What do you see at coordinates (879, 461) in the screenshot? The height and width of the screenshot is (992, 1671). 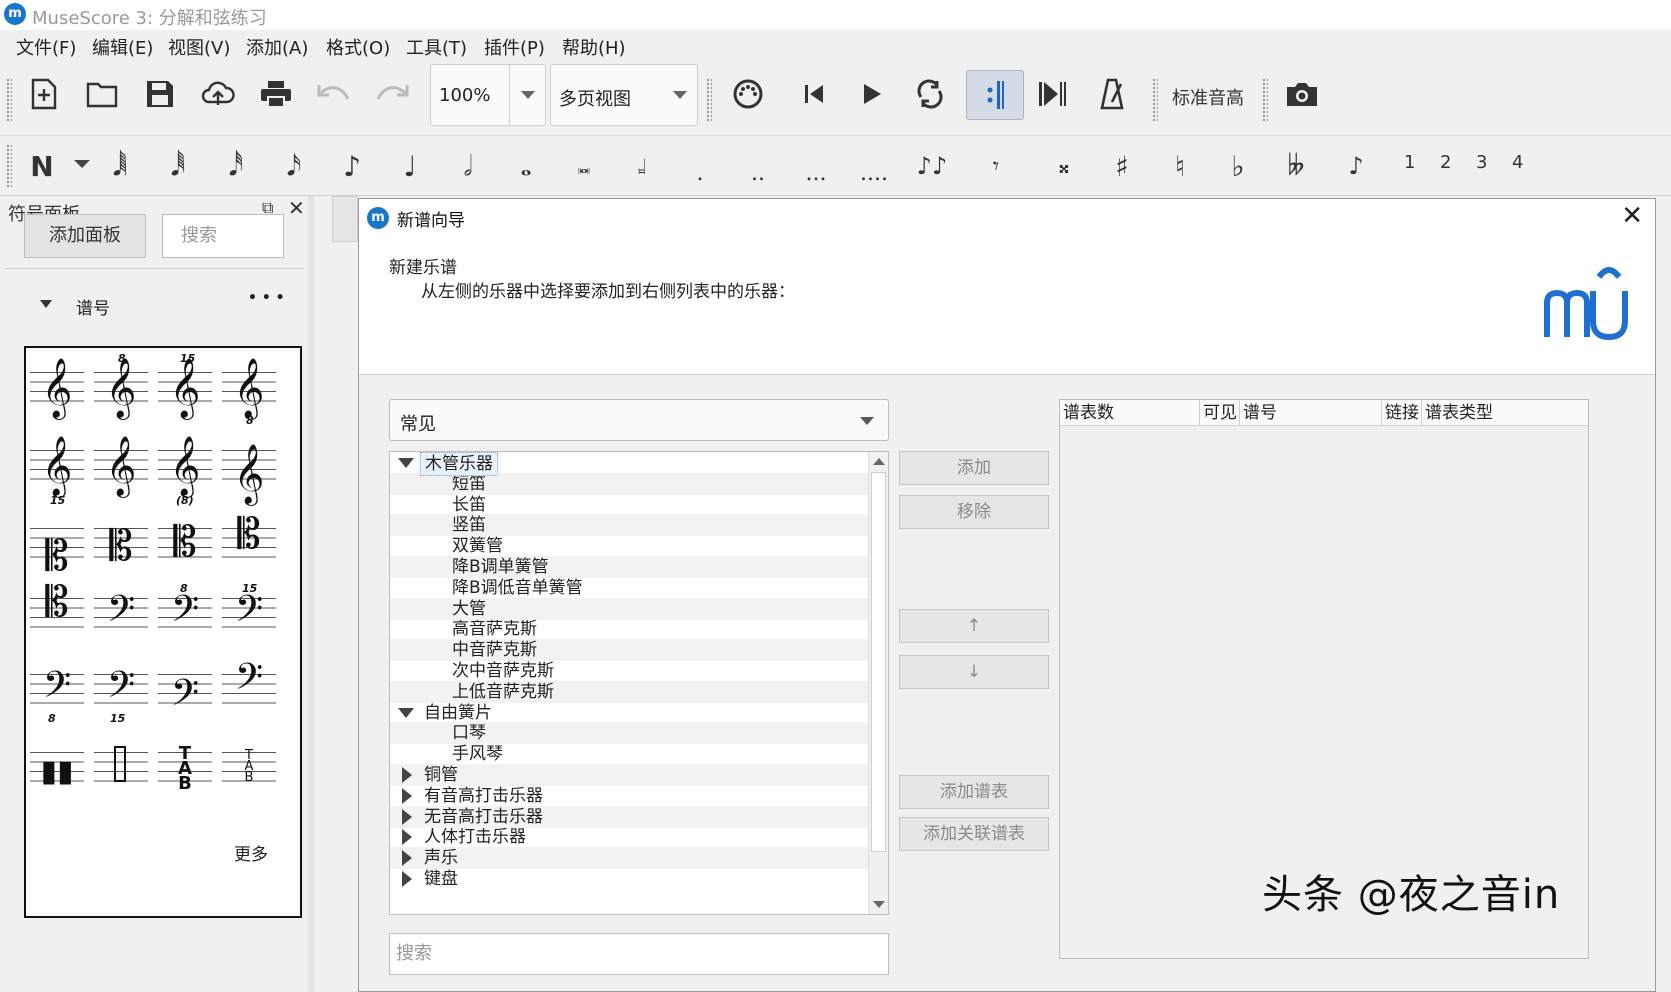 I see `scroll-up-icon` at bounding box center [879, 461].